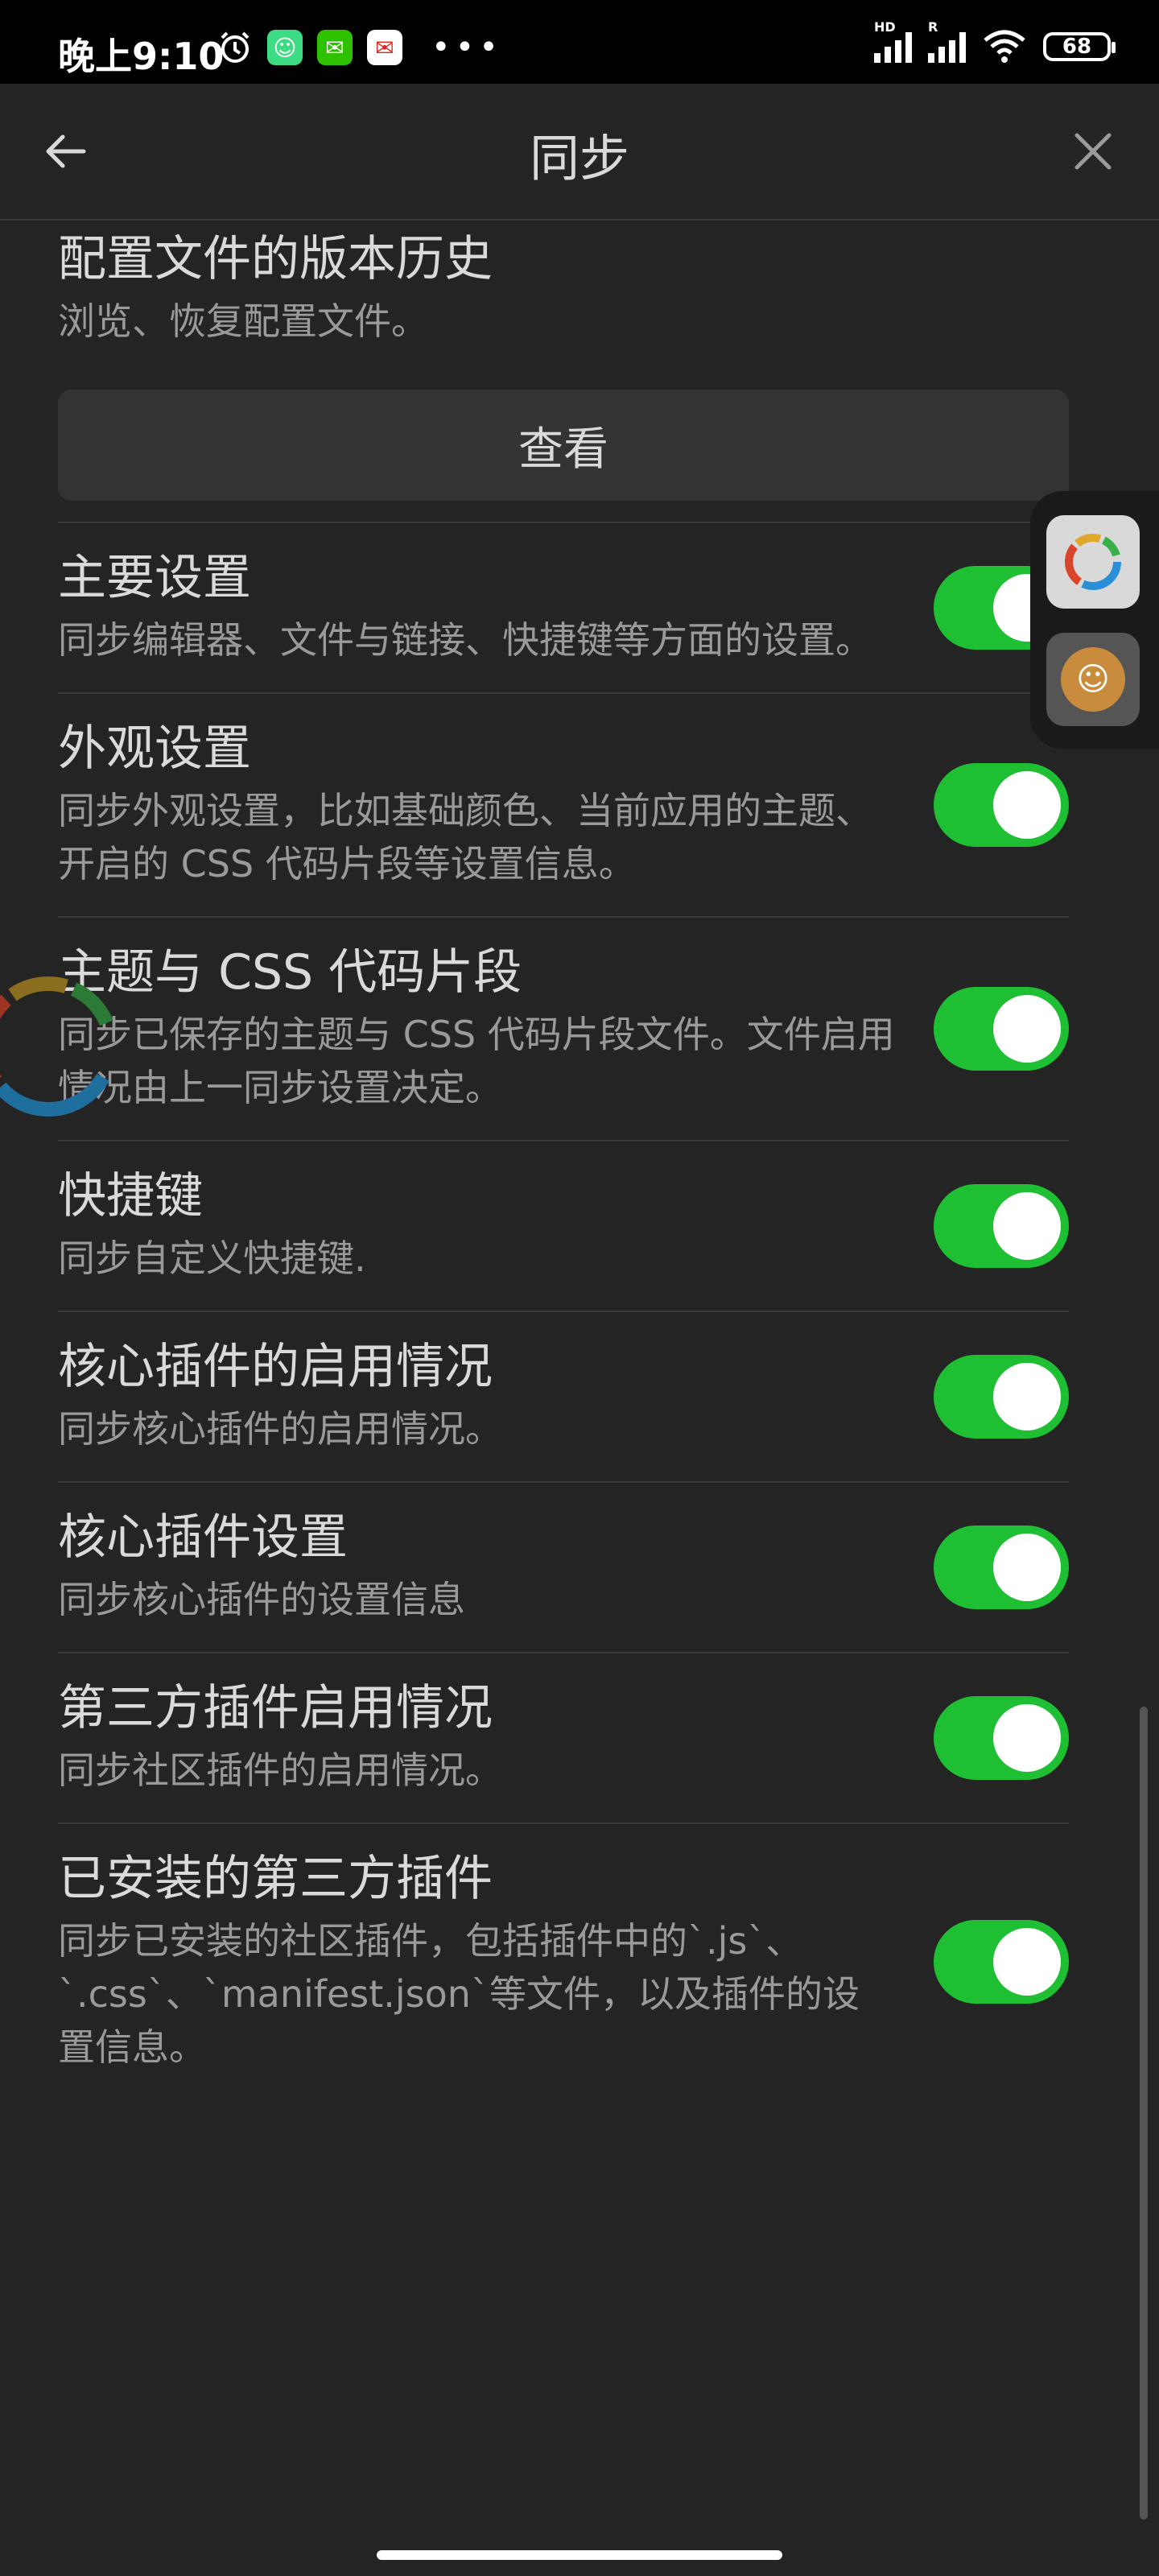 The image size is (1159, 2576). I want to click on close-icon, so click(1093, 151).